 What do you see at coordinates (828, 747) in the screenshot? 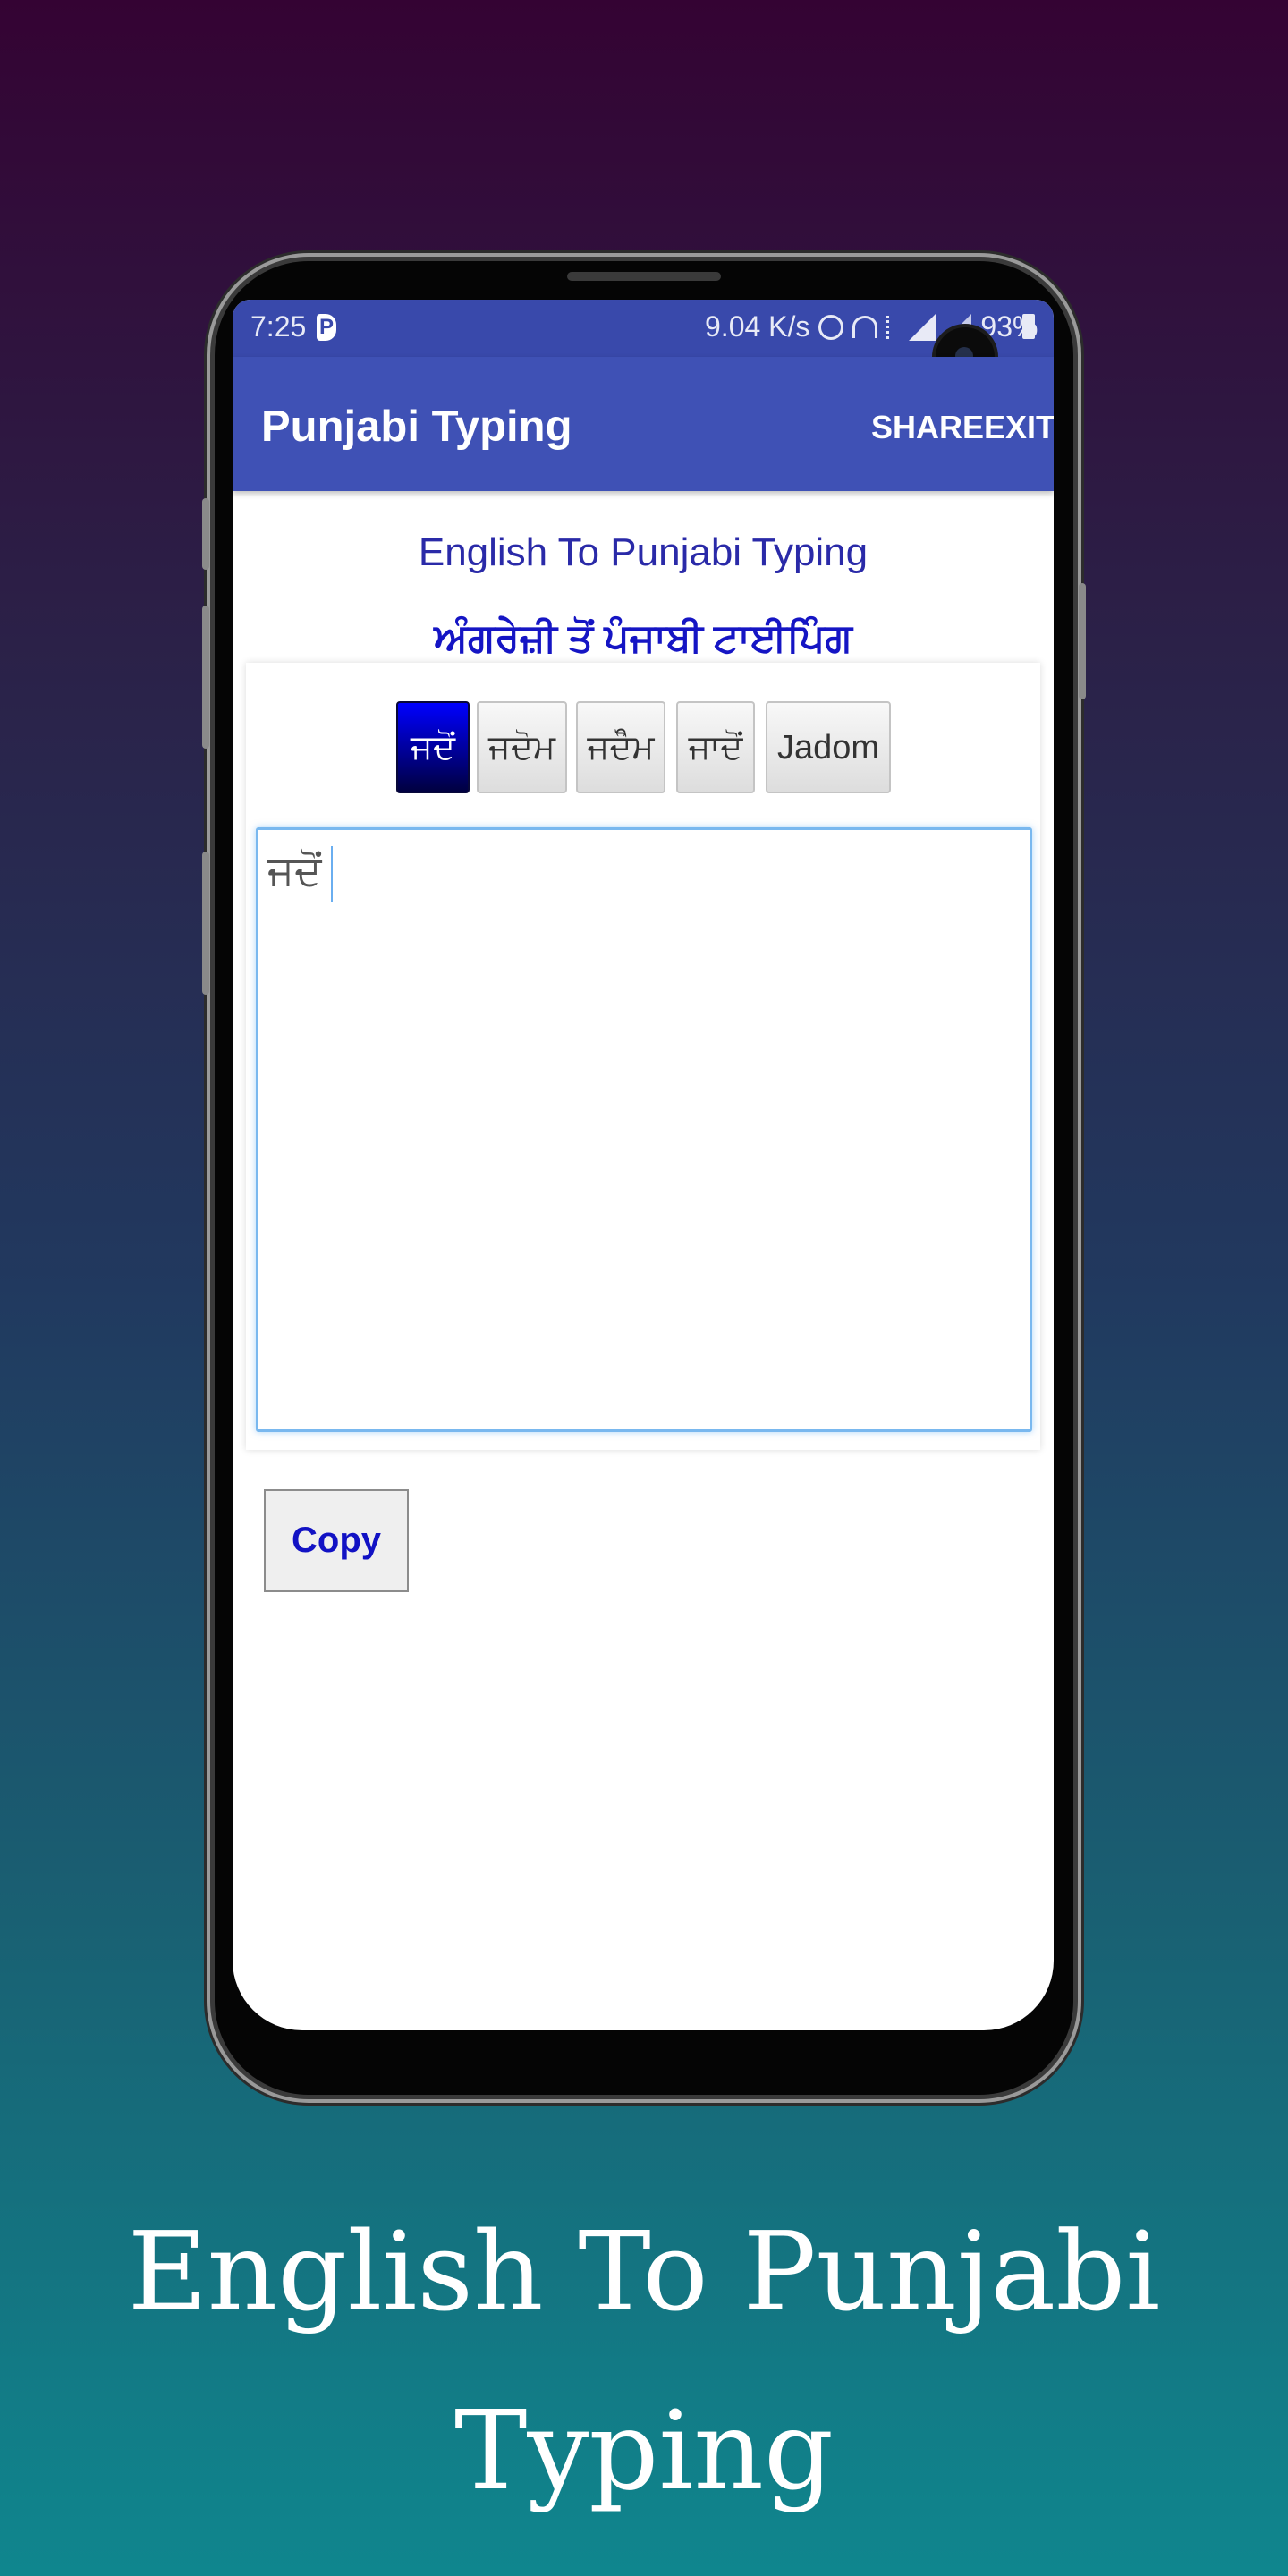
I see `suggestion-button: Jadom` at bounding box center [828, 747].